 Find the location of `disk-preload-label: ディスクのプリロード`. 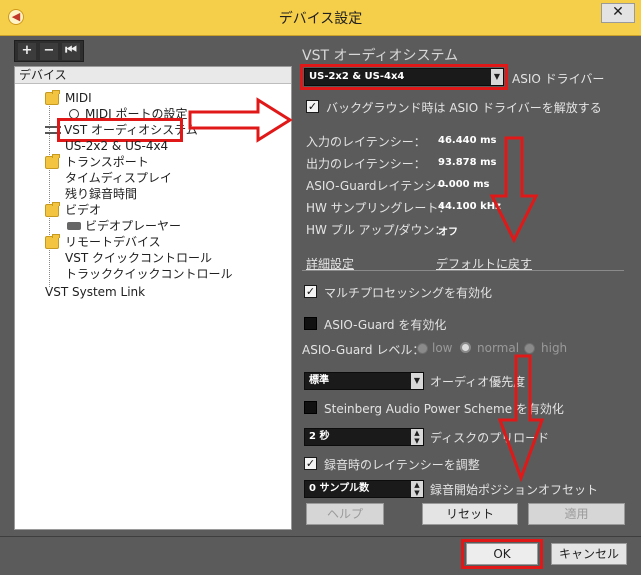

disk-preload-label: ディスクのプリロード is located at coordinates (490, 438).